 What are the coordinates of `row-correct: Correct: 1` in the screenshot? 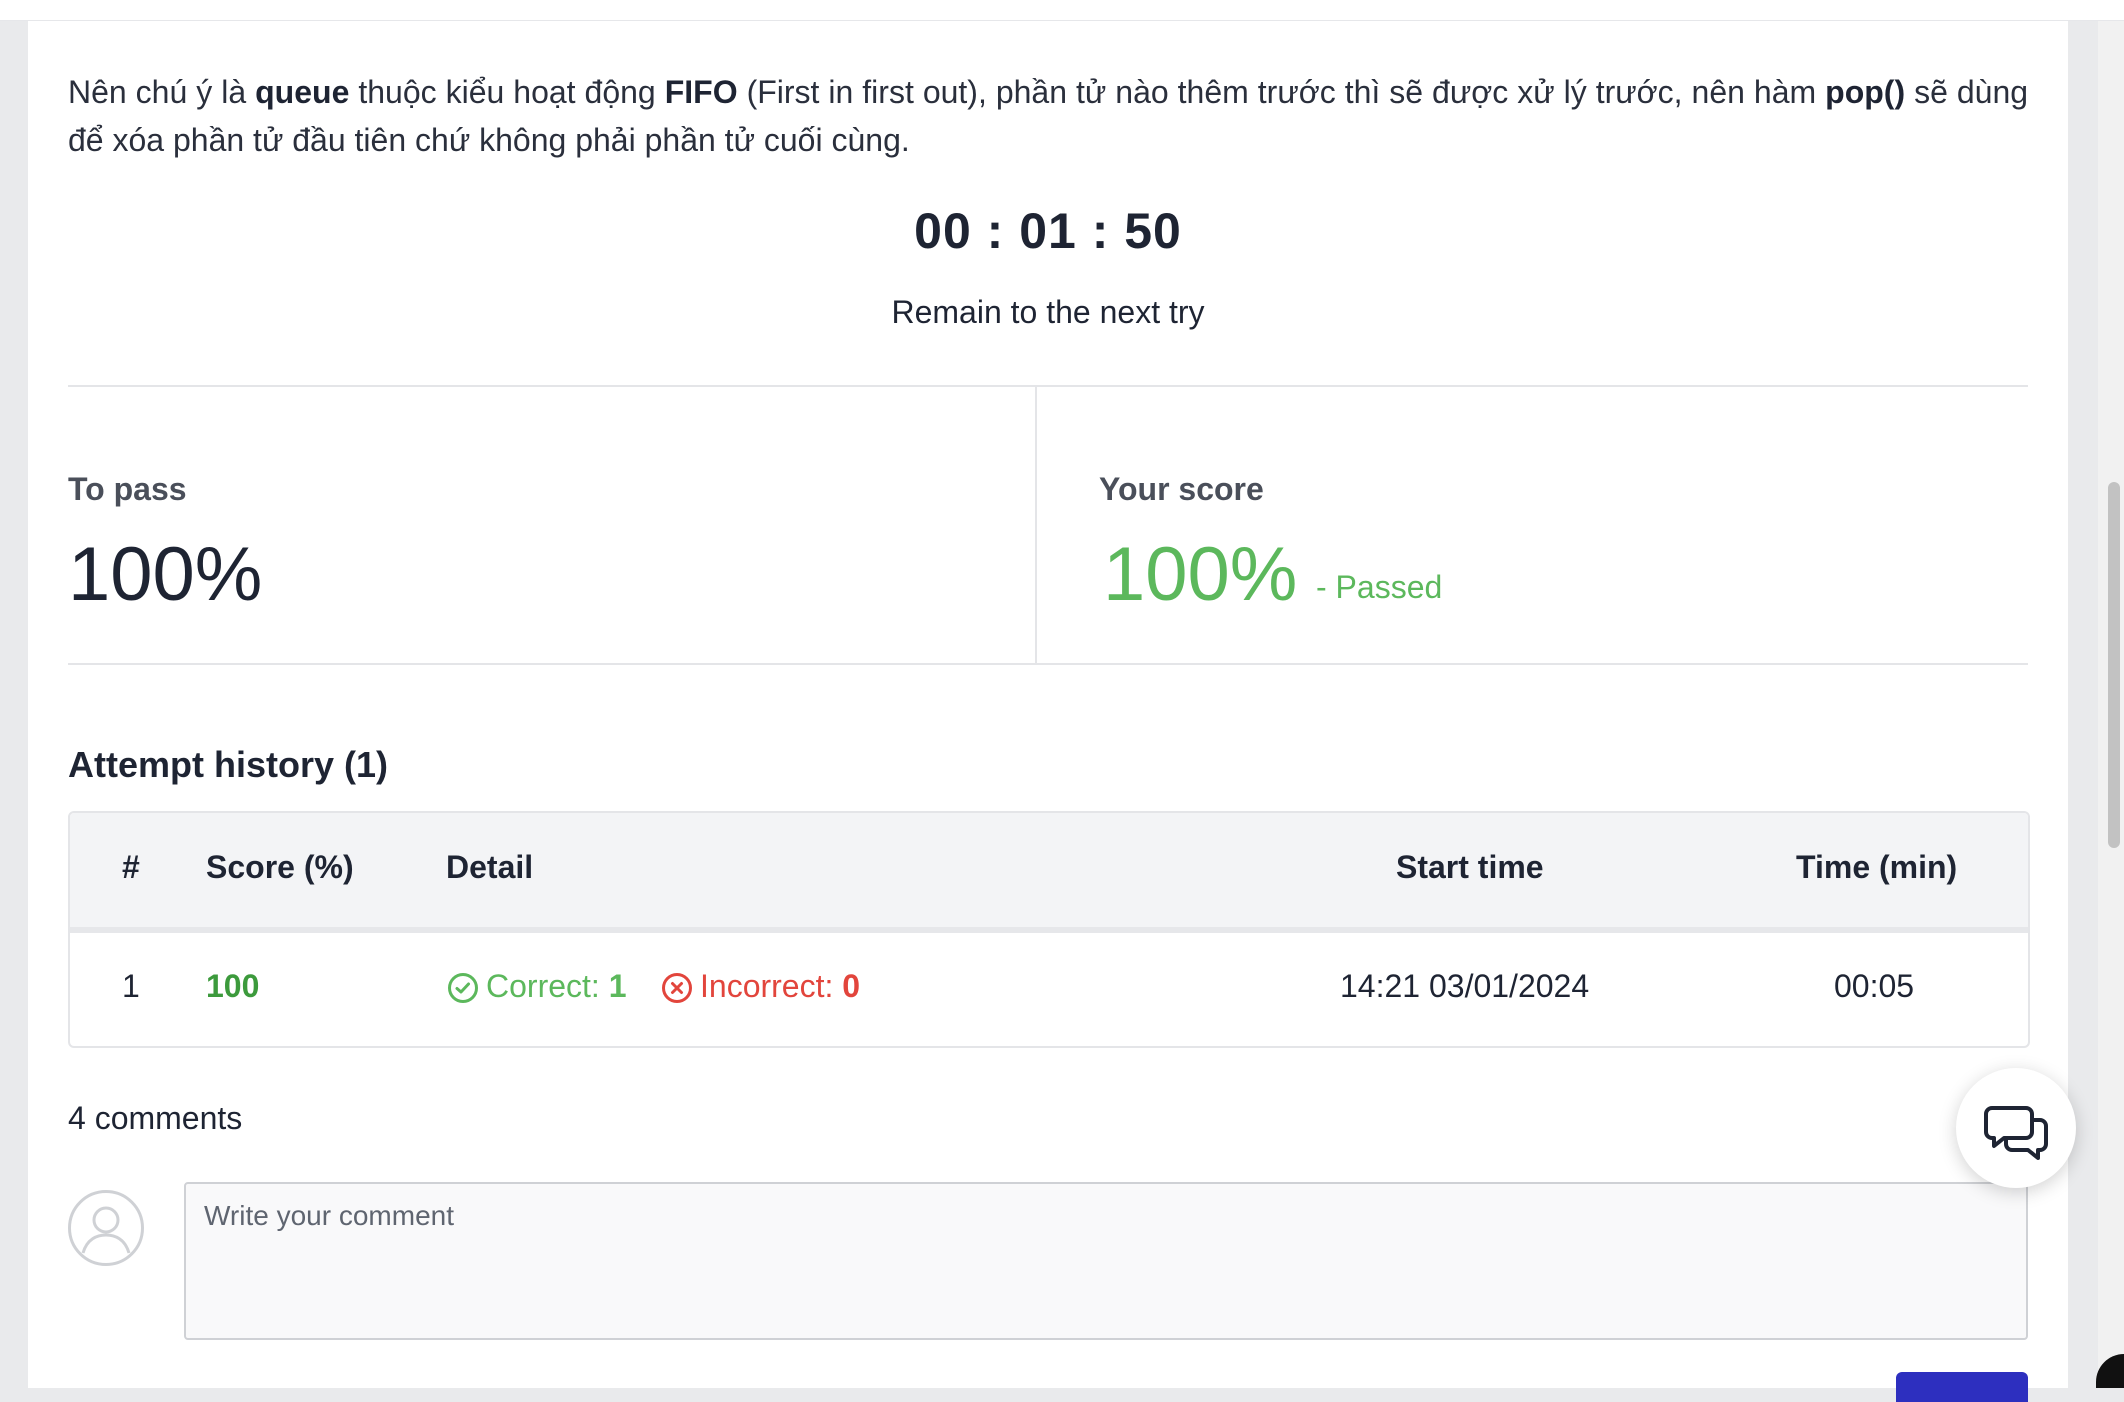 It's located at (537, 986).